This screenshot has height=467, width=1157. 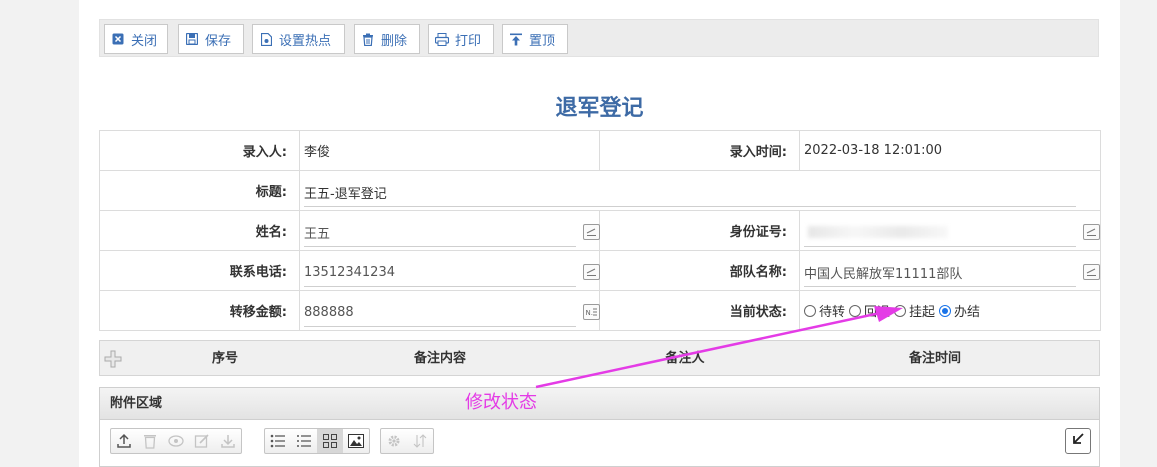 I want to click on sort-icon, so click(x=420, y=441).